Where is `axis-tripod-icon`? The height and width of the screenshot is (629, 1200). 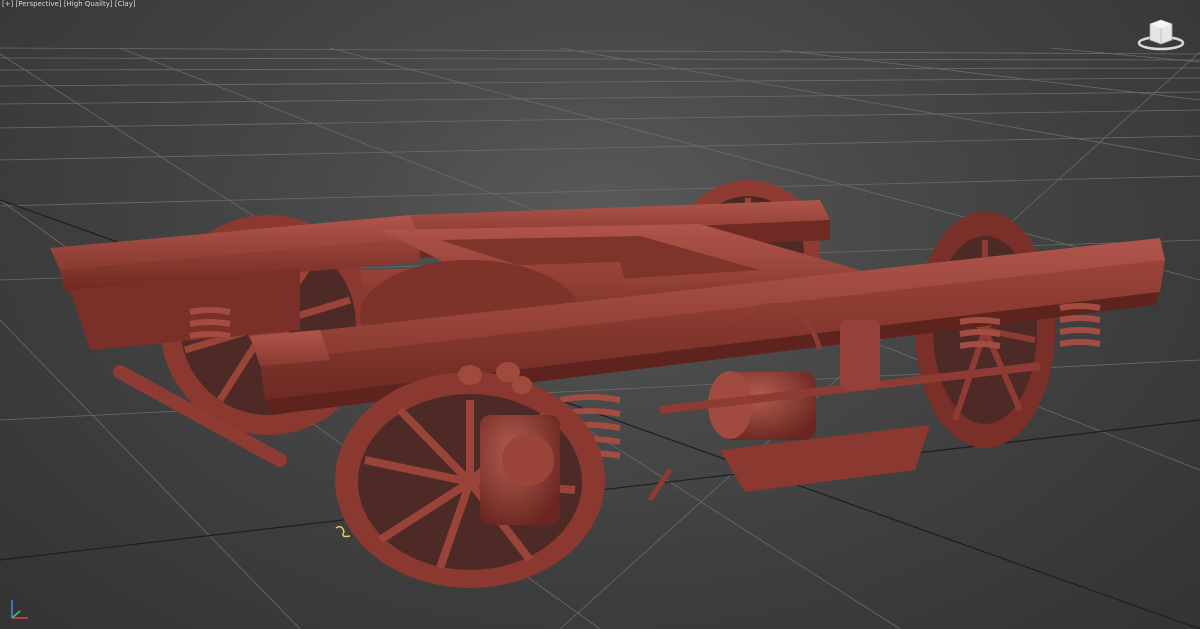 axis-tripod-icon is located at coordinates (19, 609).